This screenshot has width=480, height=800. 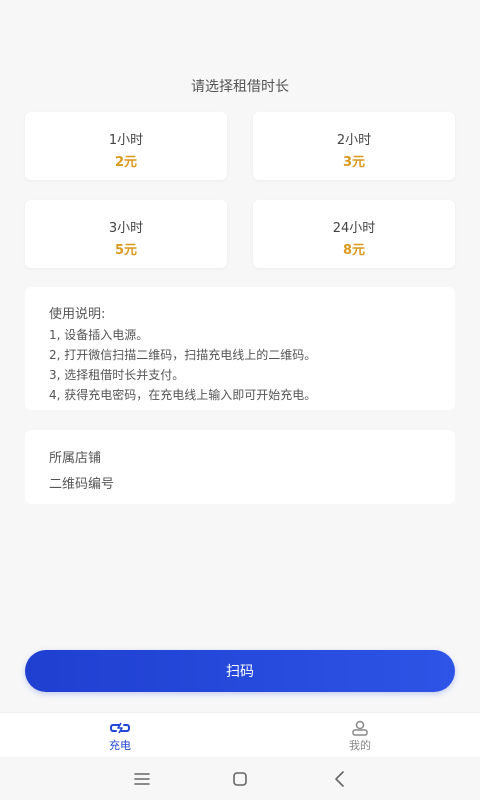 I want to click on instruction-step: 3, 选择租借时长并支付。, so click(x=117, y=375).